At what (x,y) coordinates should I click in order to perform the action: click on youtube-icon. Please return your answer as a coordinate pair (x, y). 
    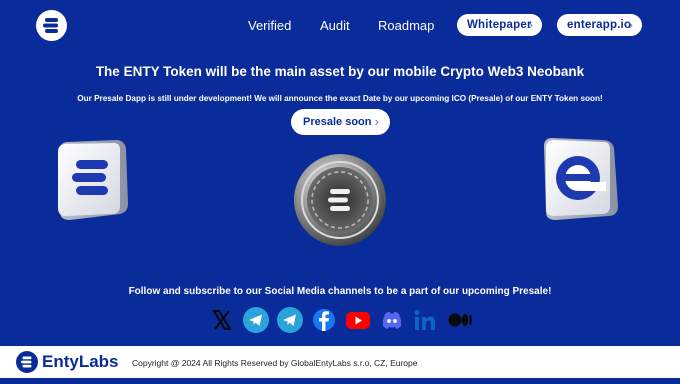
    Looking at the image, I should click on (358, 320).